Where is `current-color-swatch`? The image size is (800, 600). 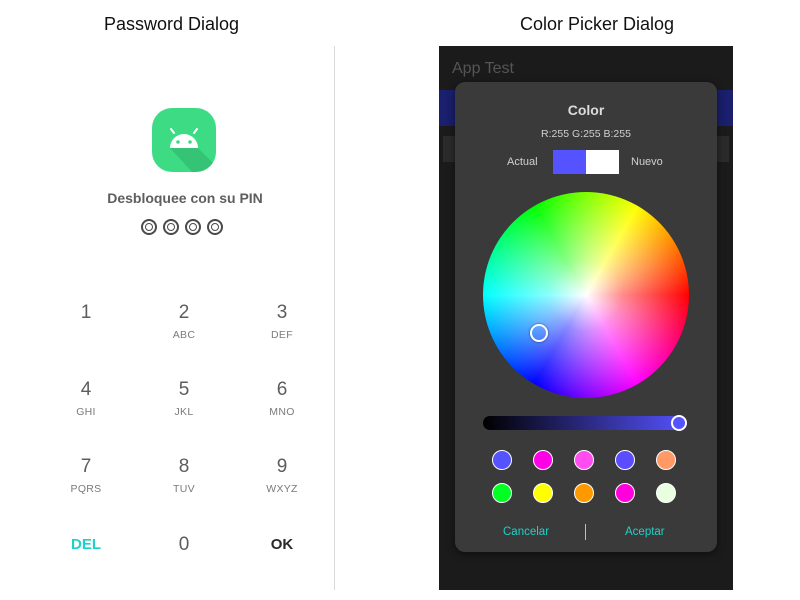 current-color-swatch is located at coordinates (569, 162).